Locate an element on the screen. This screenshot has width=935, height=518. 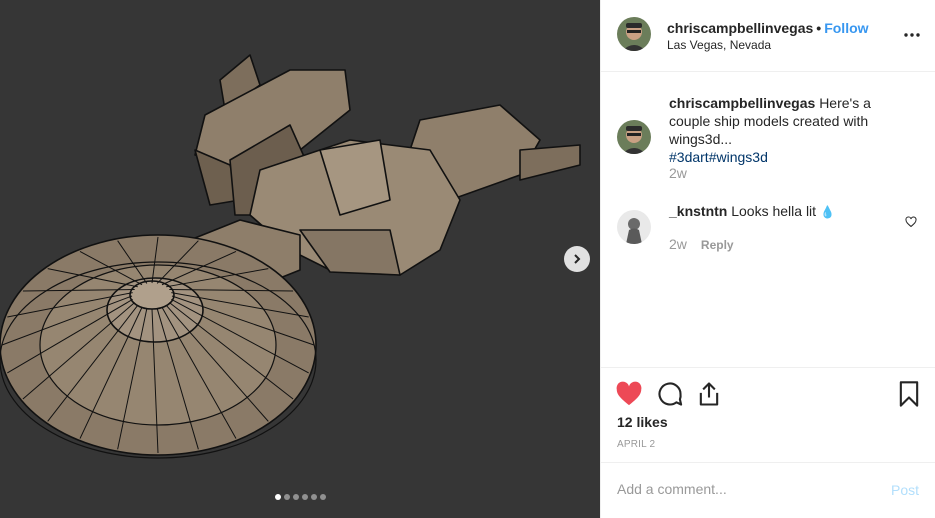
comment-input is located at coordinates (742, 489).